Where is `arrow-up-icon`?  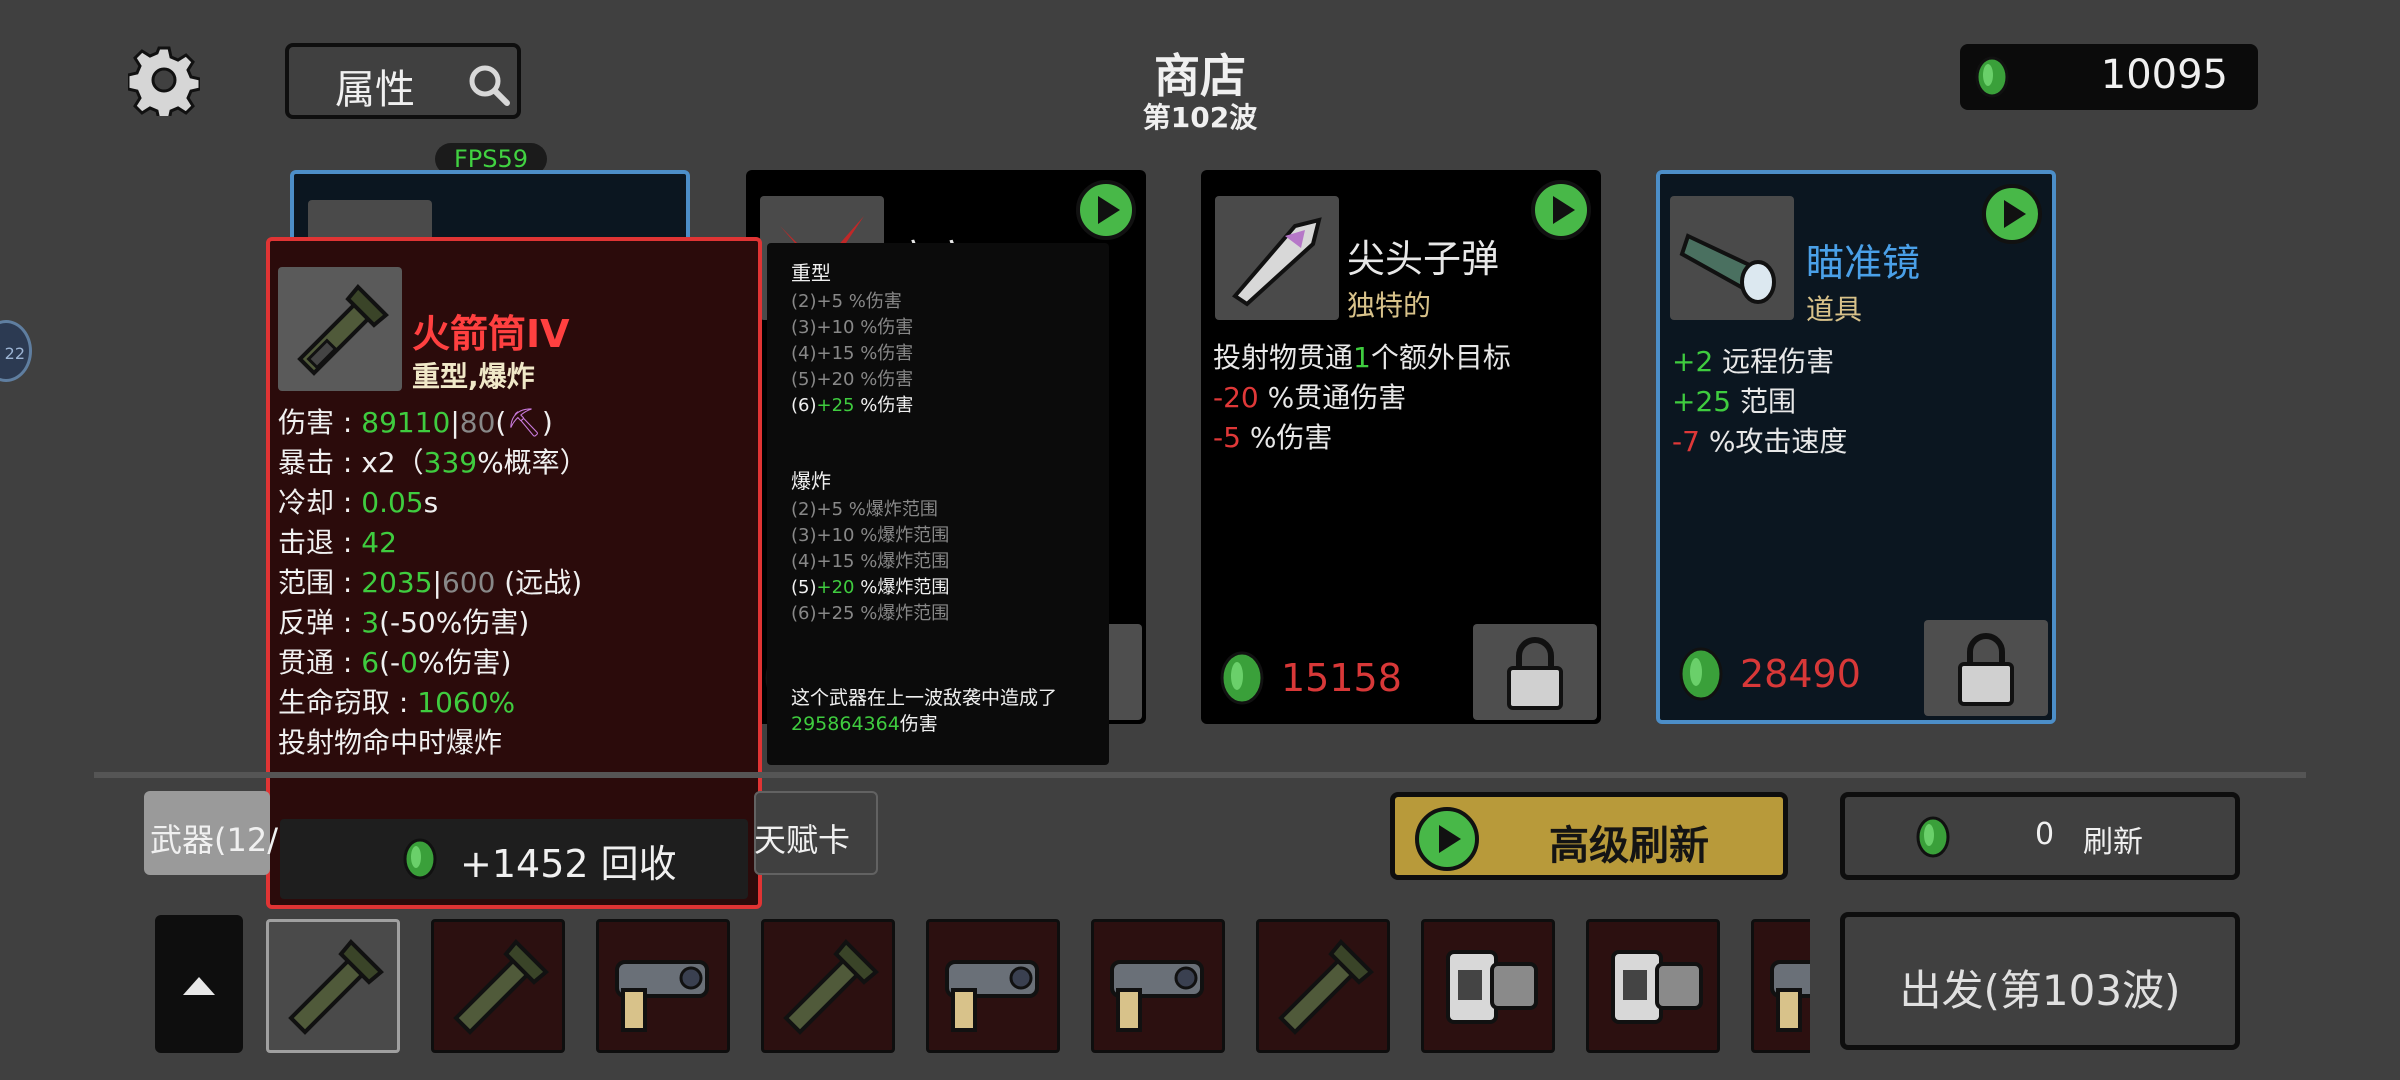 arrow-up-icon is located at coordinates (199, 986).